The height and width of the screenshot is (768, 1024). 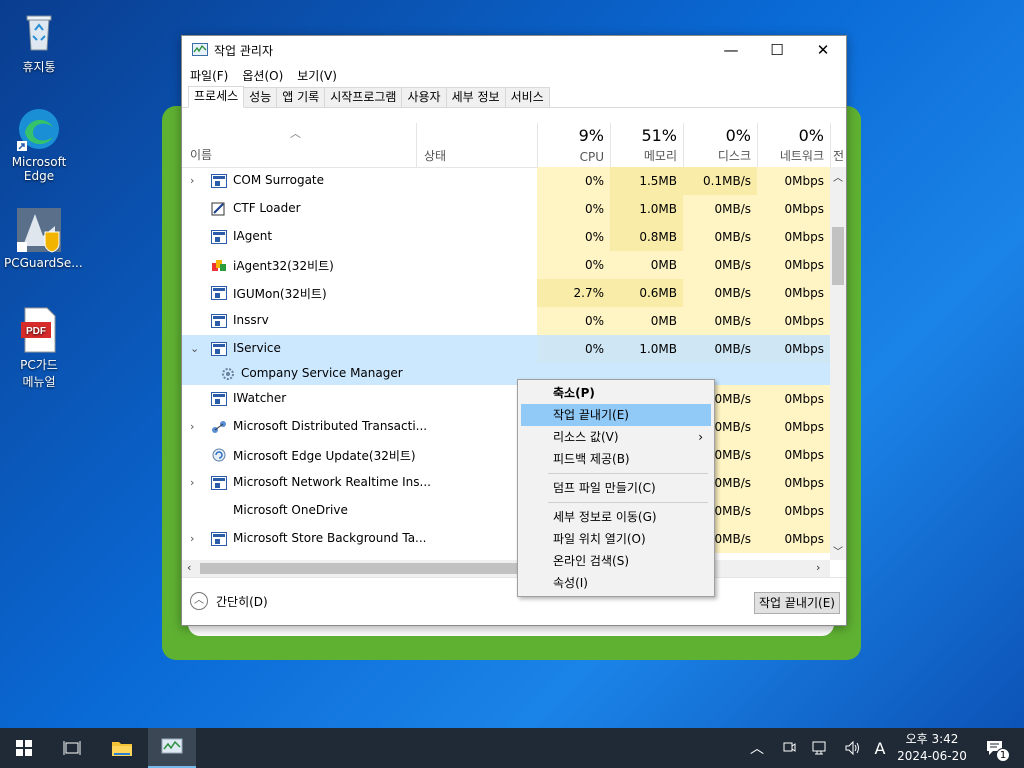 I want to click on fewer-details-button: ︿ 간단히(D), so click(x=229, y=601).